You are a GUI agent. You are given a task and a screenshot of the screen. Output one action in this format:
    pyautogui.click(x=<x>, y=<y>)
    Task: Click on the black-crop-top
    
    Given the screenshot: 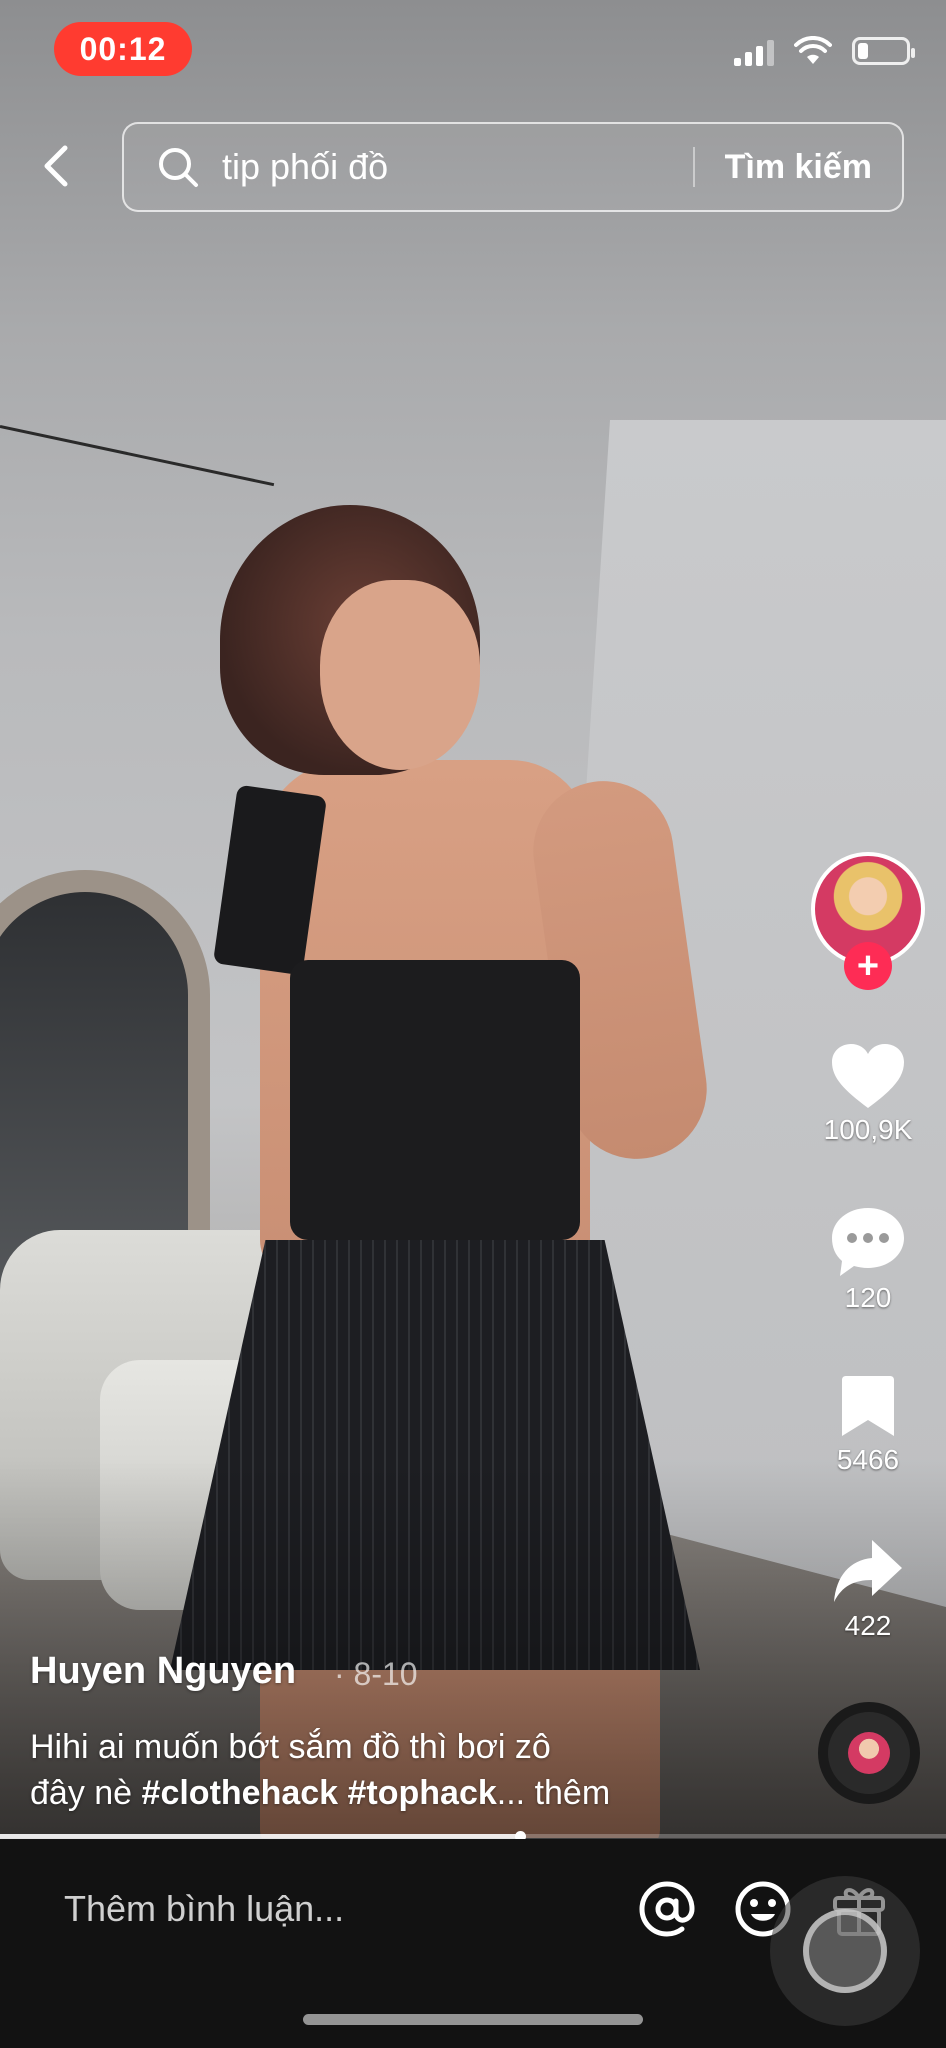 What is the action you would take?
    pyautogui.click(x=435, y=1100)
    